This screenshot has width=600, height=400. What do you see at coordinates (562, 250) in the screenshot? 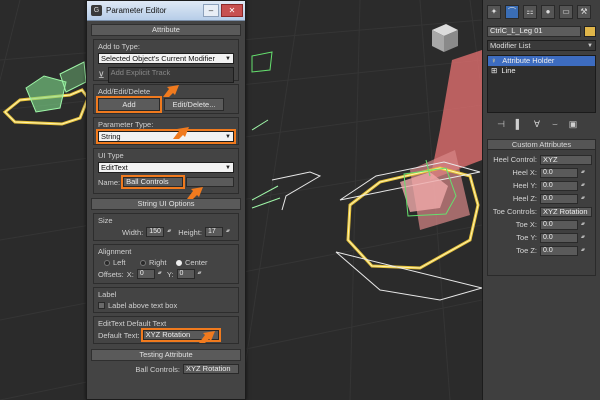
I see `toe-z-spinner: 0.0` at bounding box center [562, 250].